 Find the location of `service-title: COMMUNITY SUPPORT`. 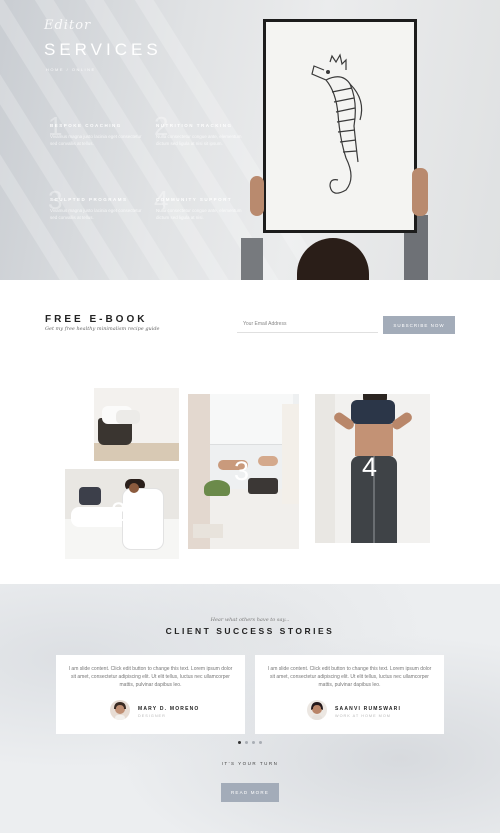

service-title: COMMUNITY SUPPORT is located at coordinates (194, 199).